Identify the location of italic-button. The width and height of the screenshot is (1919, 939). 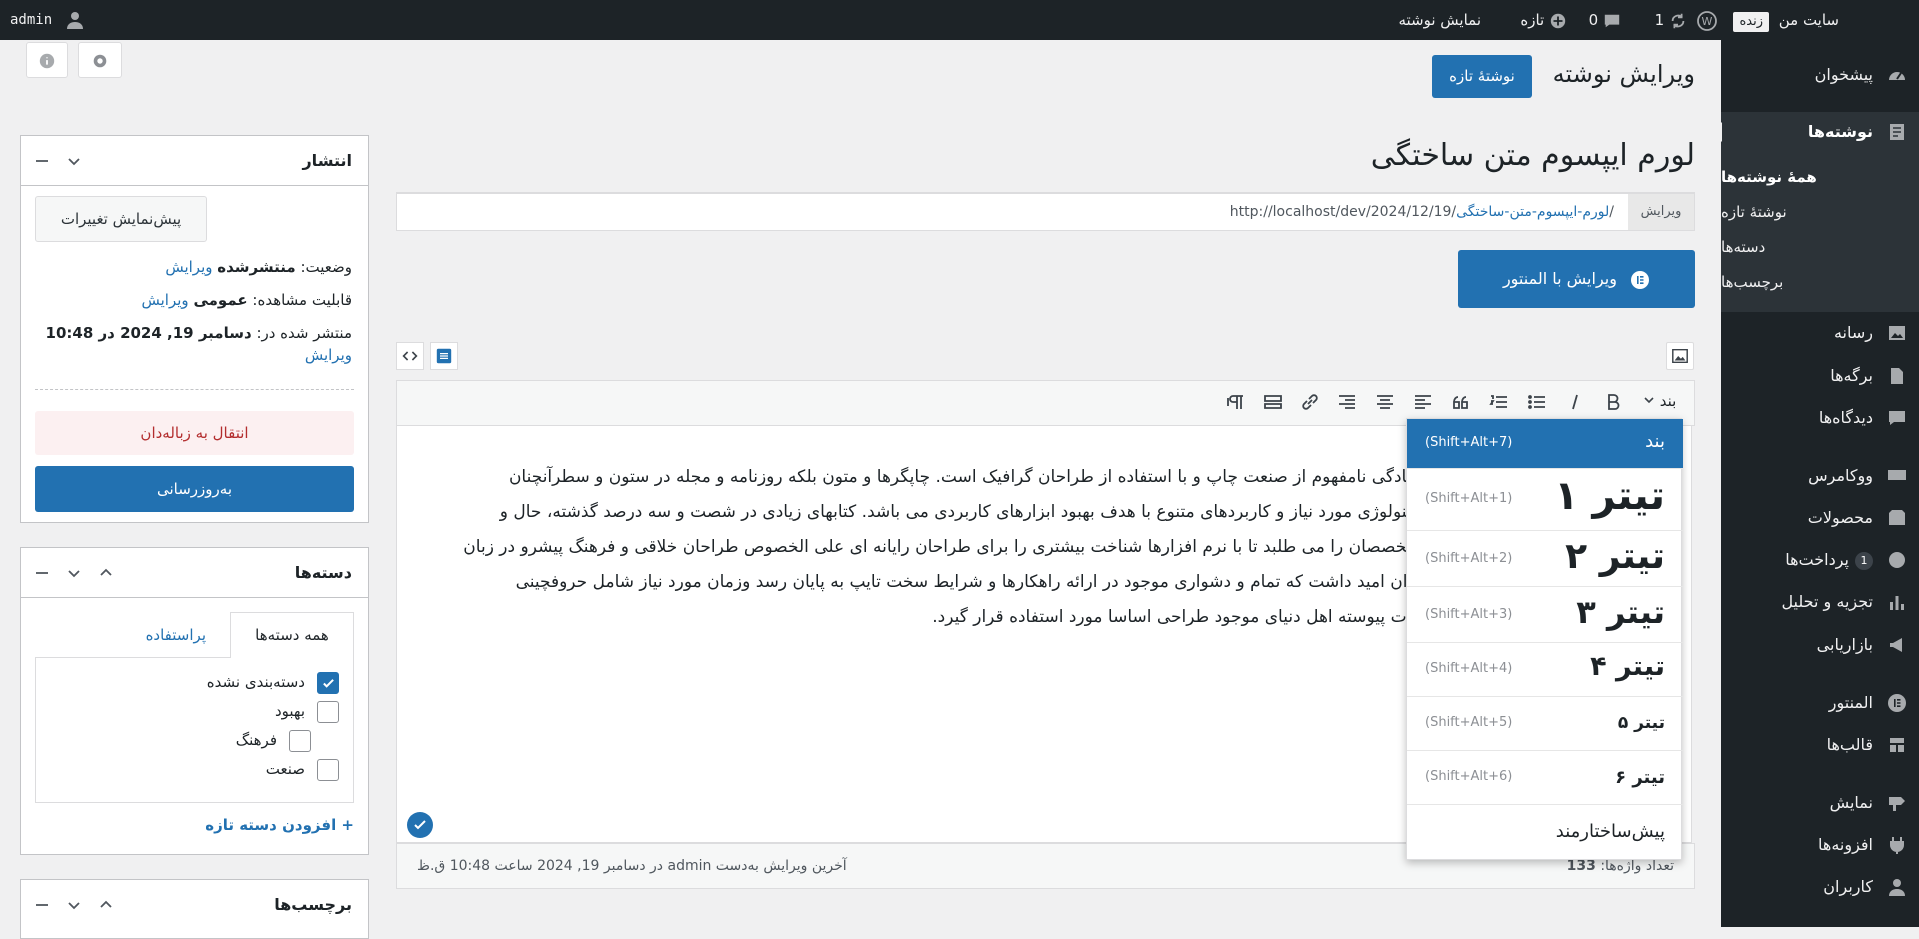
(1576, 403).